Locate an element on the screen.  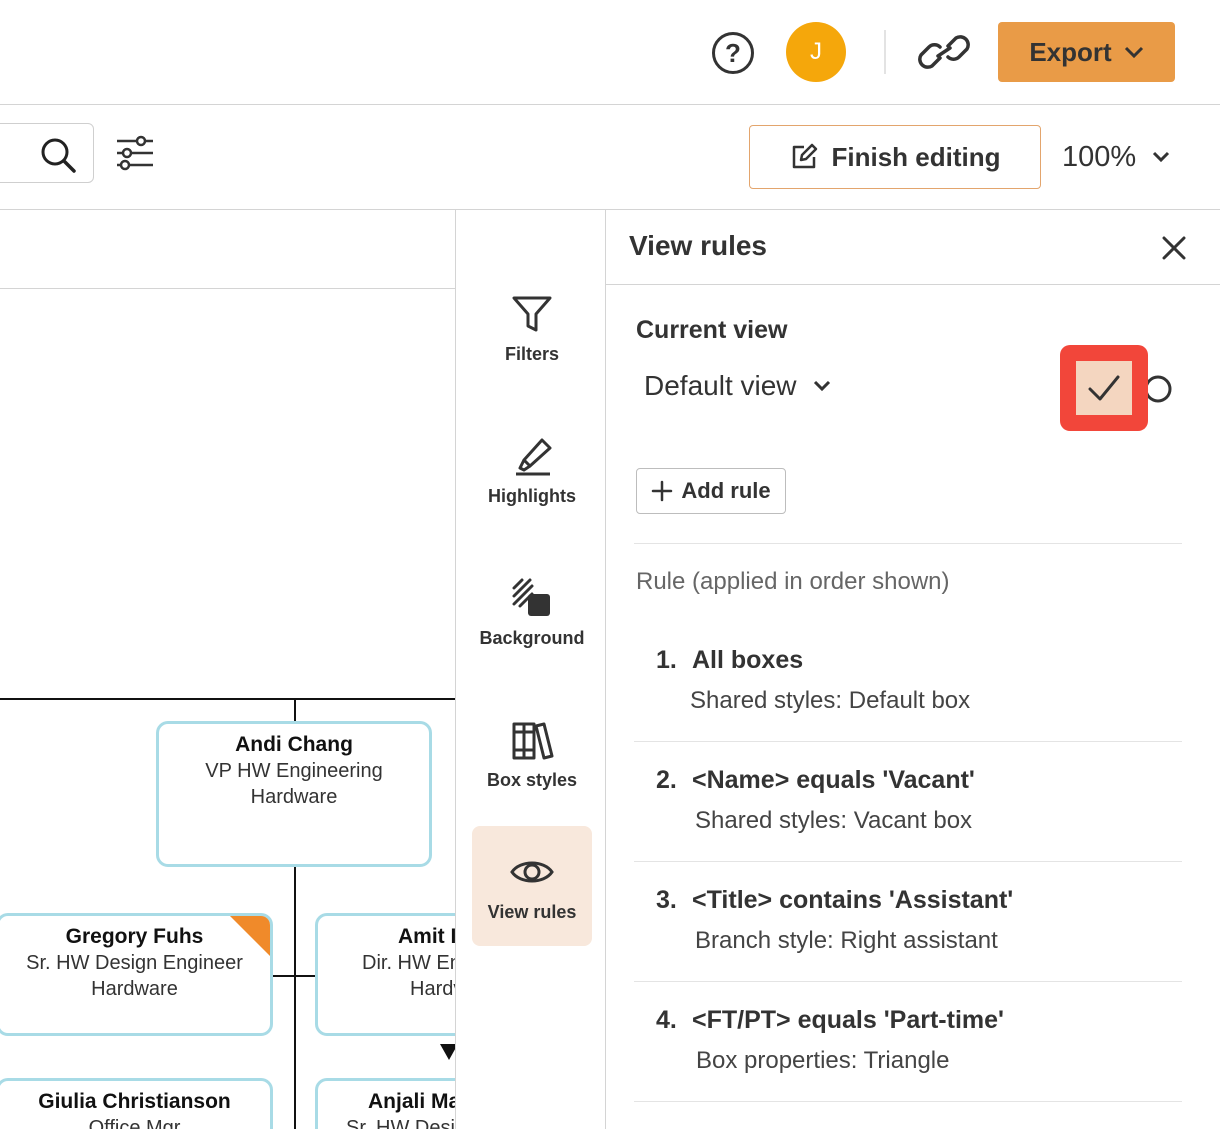
close-panel-button is located at coordinates (1174, 248).